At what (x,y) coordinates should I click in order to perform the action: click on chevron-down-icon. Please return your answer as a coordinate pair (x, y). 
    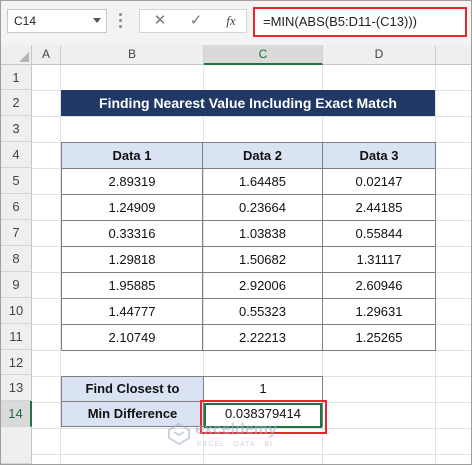
    Looking at the image, I should click on (97, 20).